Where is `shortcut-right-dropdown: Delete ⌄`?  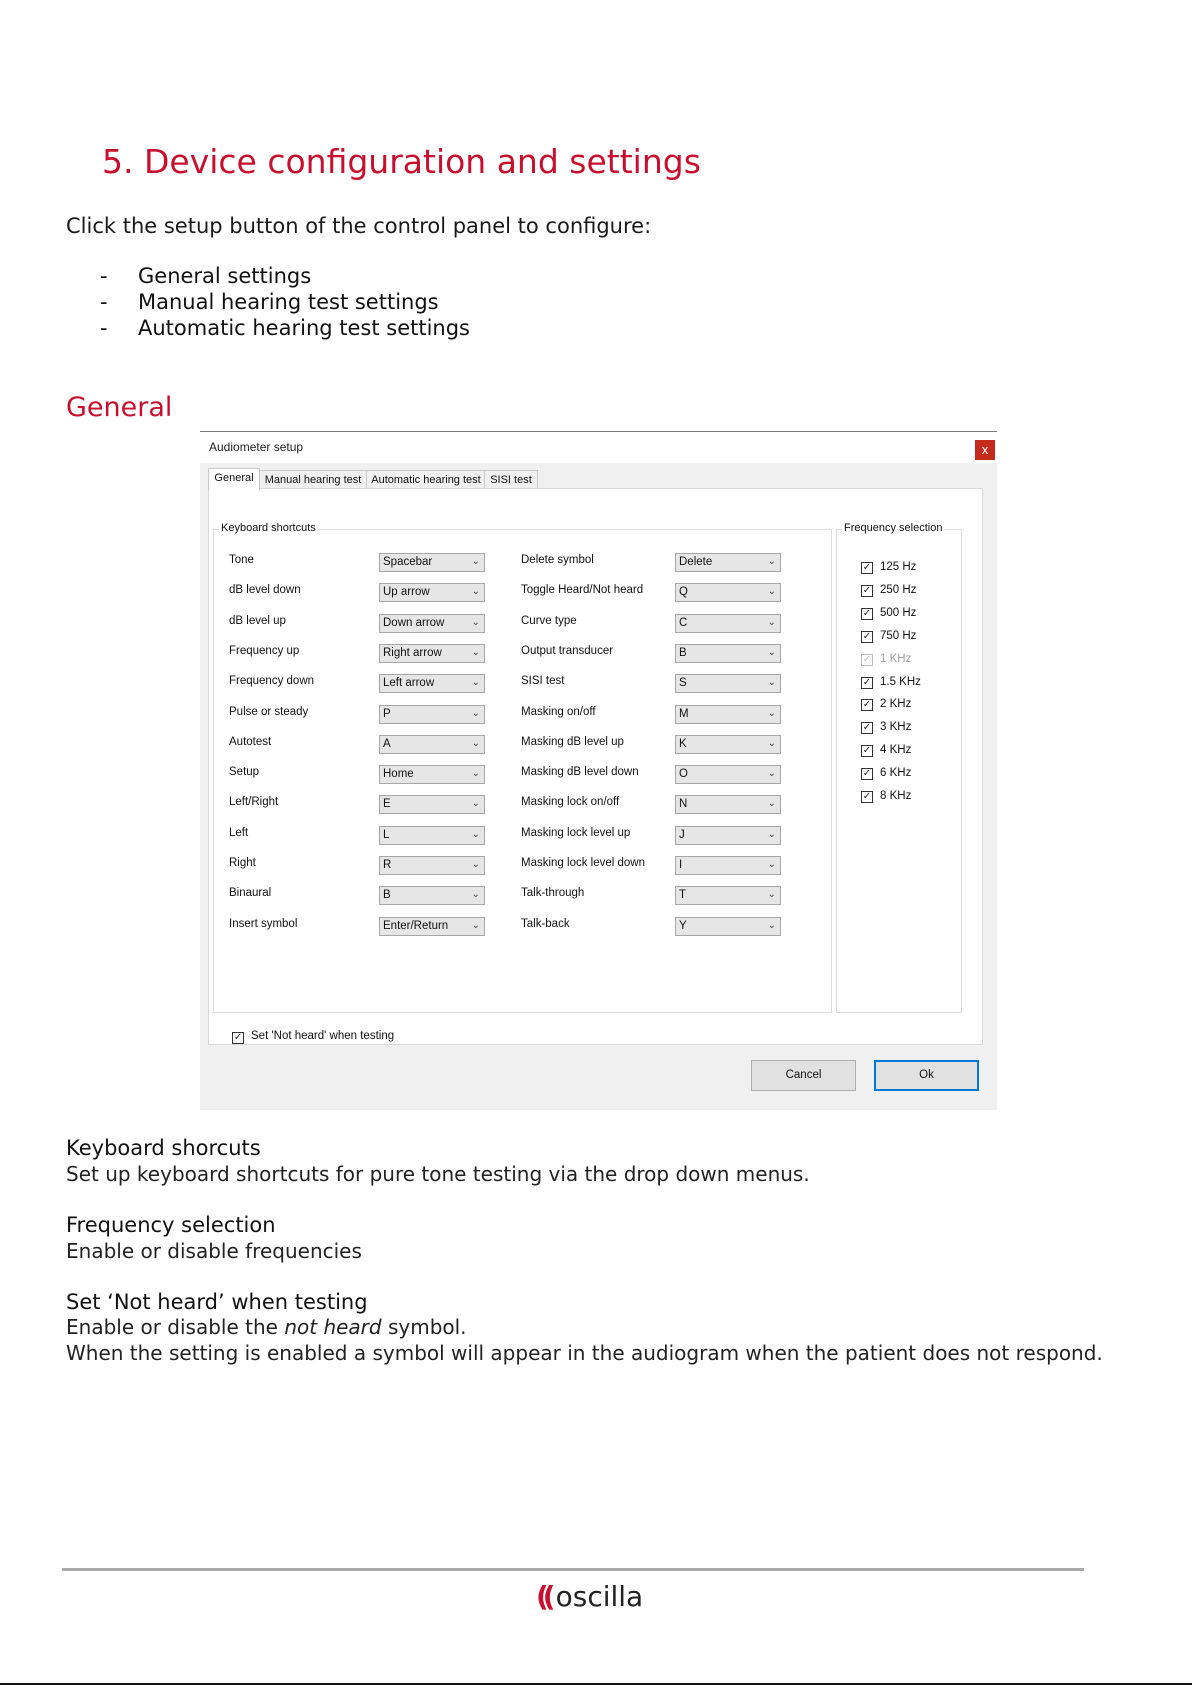 shortcut-right-dropdown: Delete ⌄ is located at coordinates (728, 562).